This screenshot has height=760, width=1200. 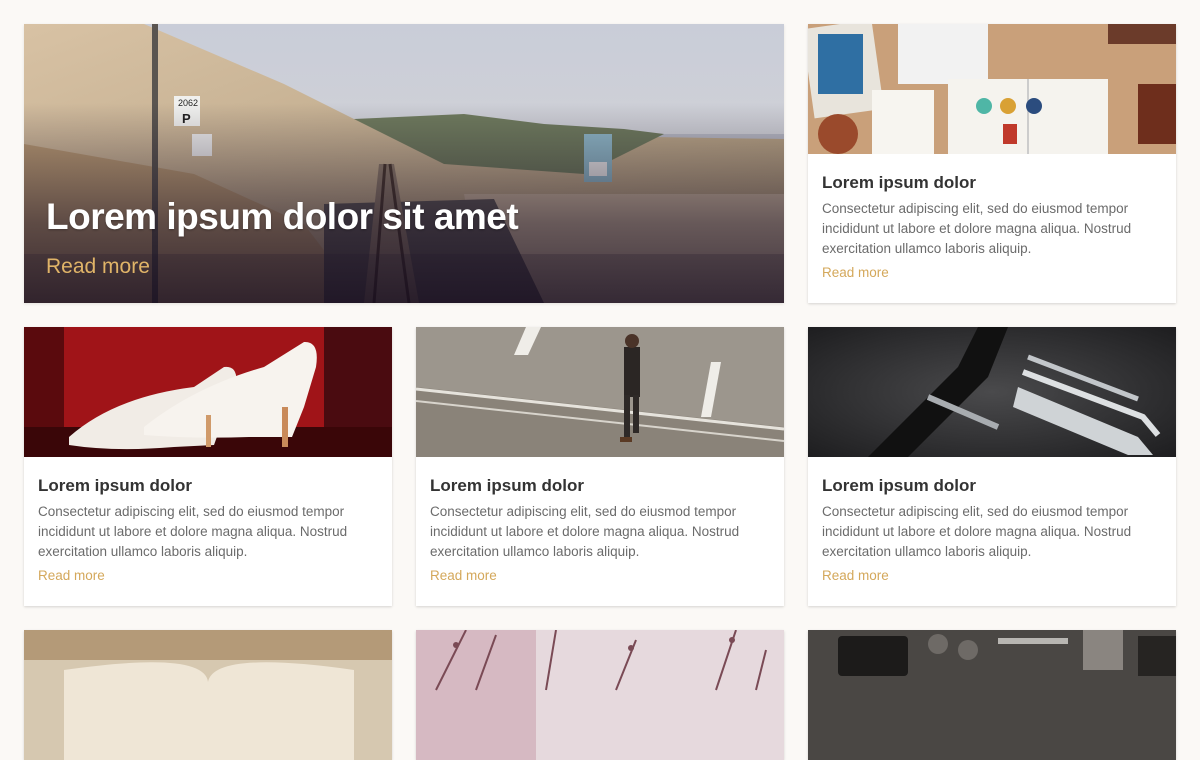 I want to click on hero-title: Lorem ipsum dolor sit amet, so click(x=282, y=217).